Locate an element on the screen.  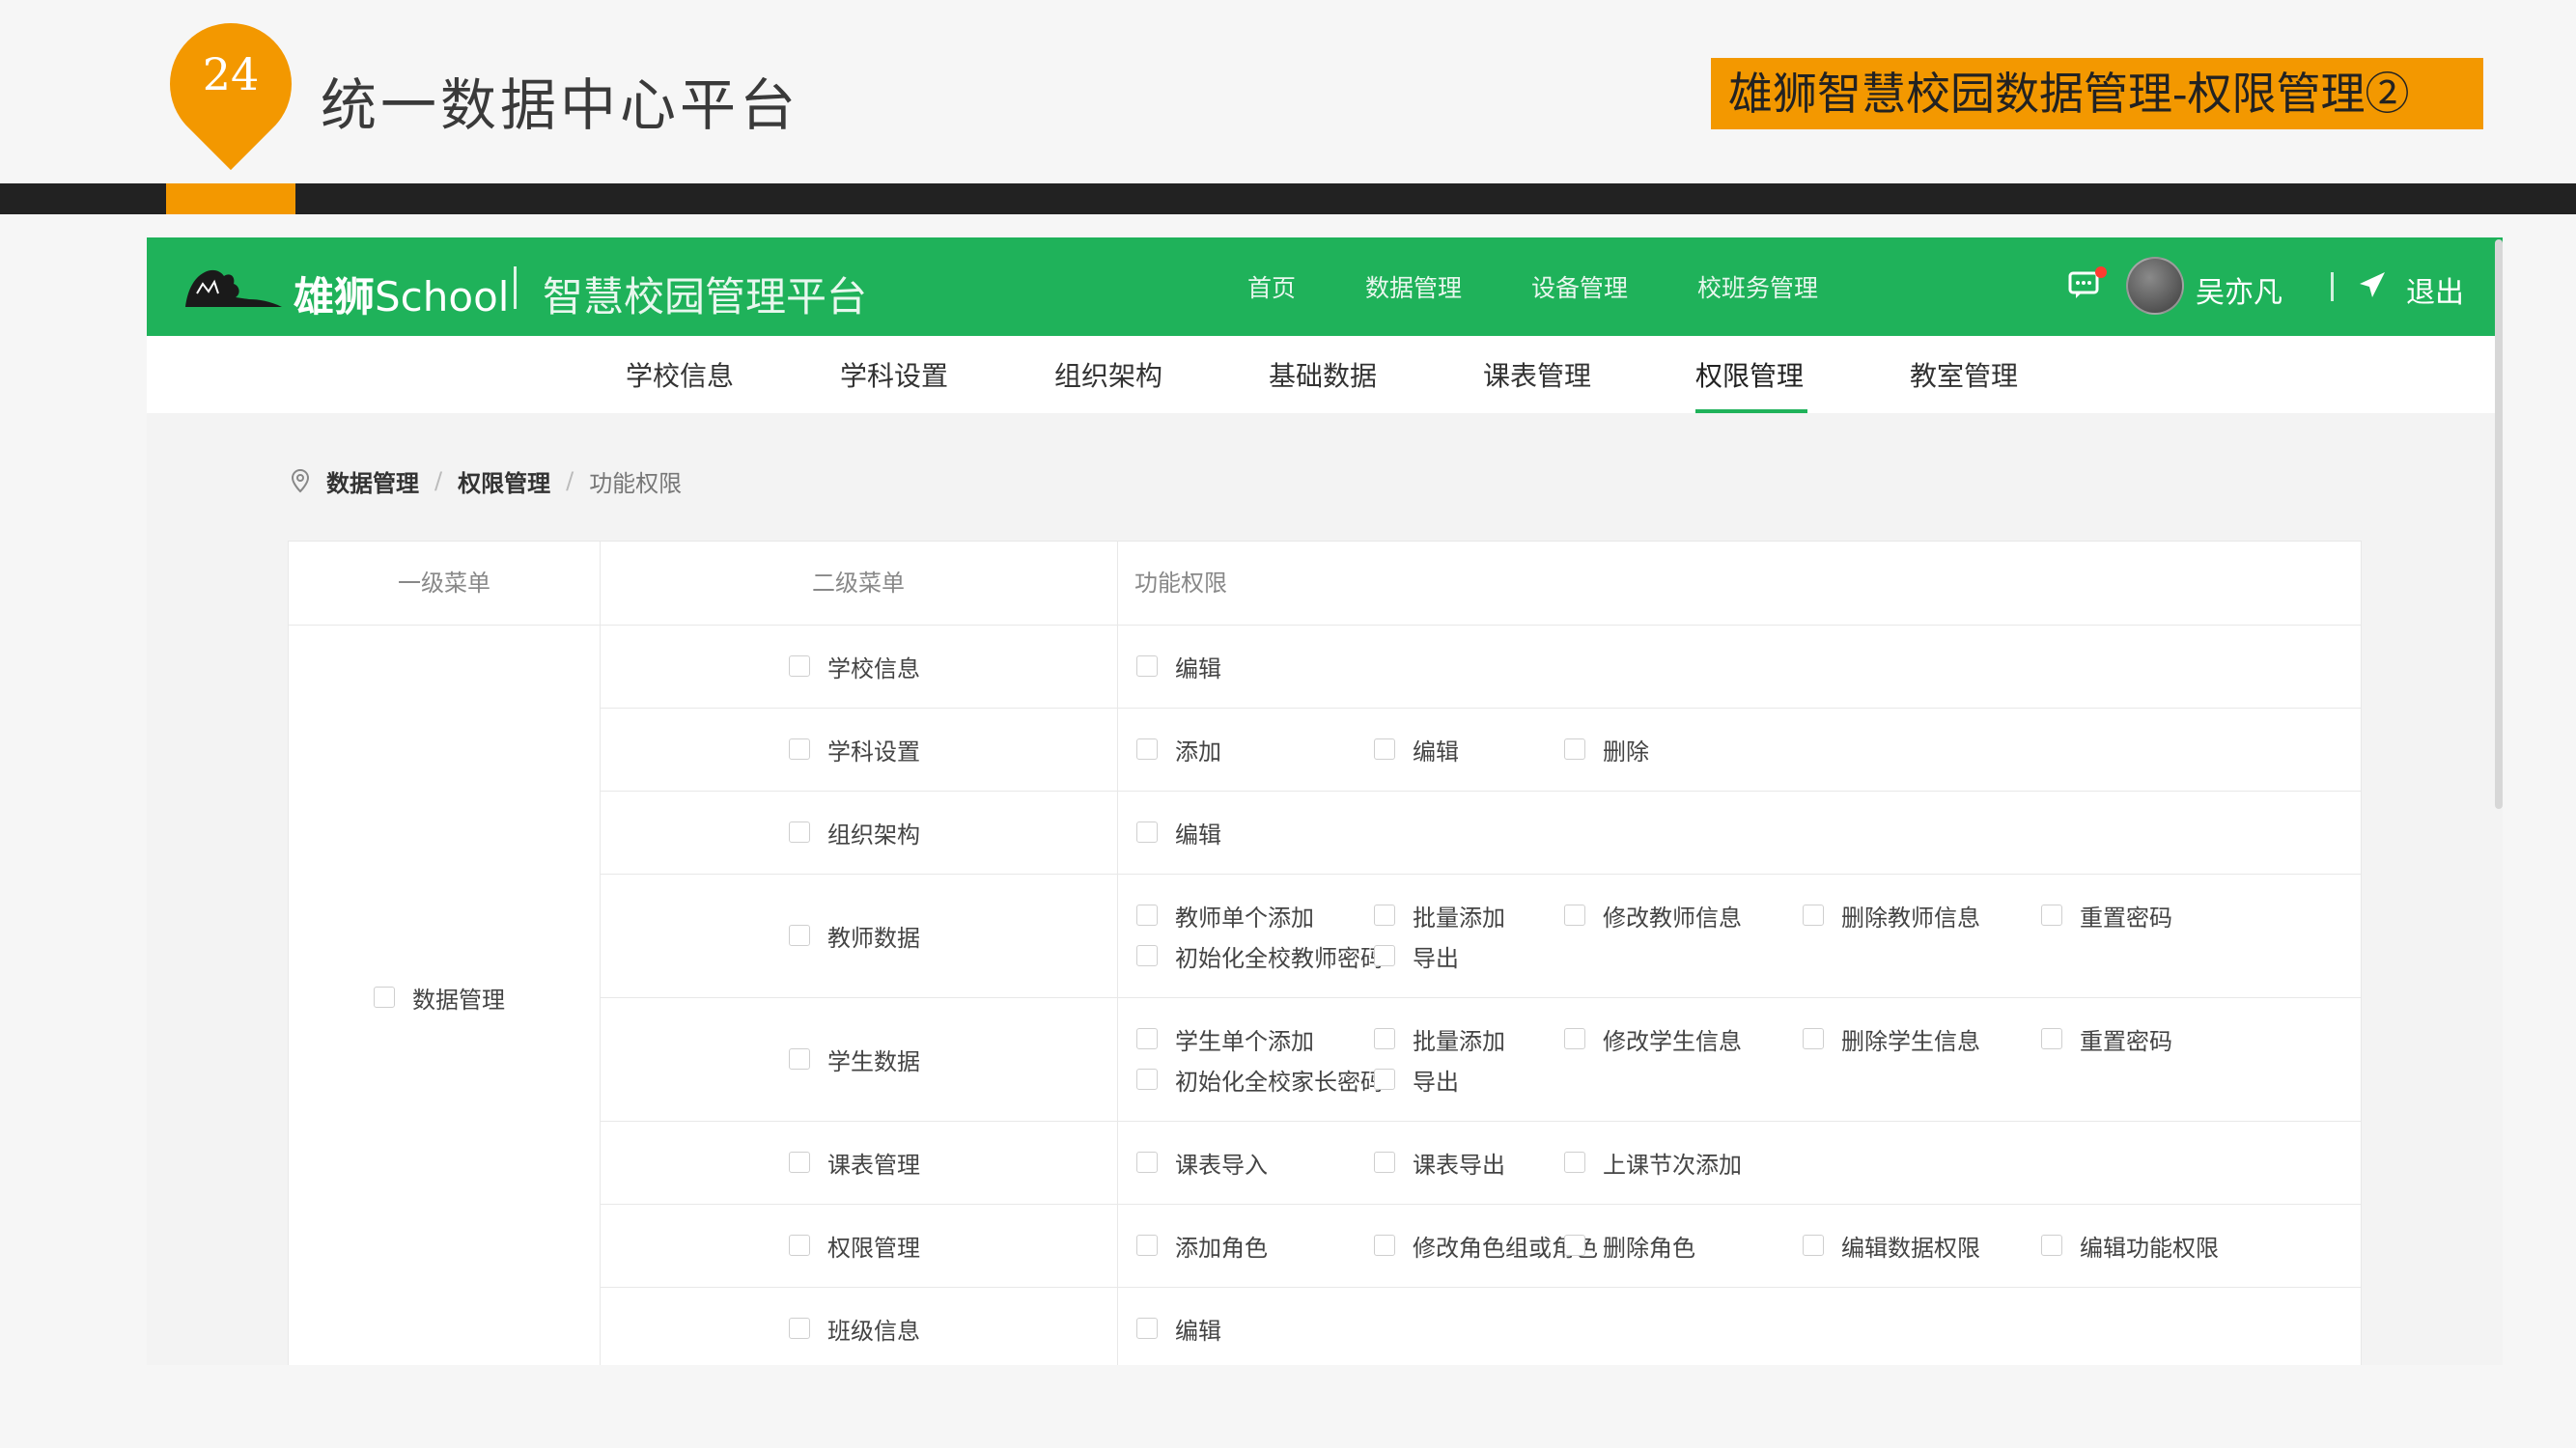
avatar is located at coordinates (2155, 286).